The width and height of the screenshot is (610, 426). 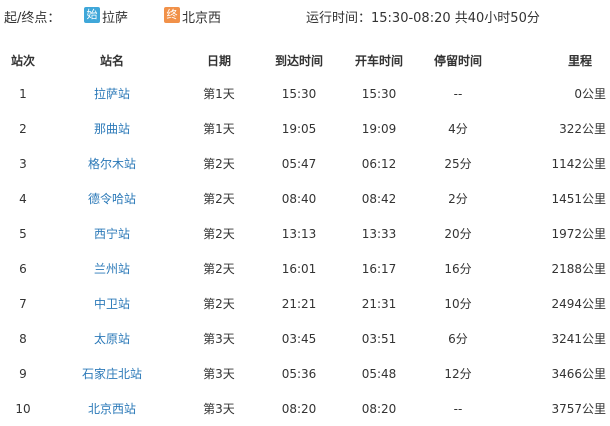 I want to click on table-row: 8 太原站 第3天 03:45 03:51 6分 3241公里, so click(x=305, y=338).